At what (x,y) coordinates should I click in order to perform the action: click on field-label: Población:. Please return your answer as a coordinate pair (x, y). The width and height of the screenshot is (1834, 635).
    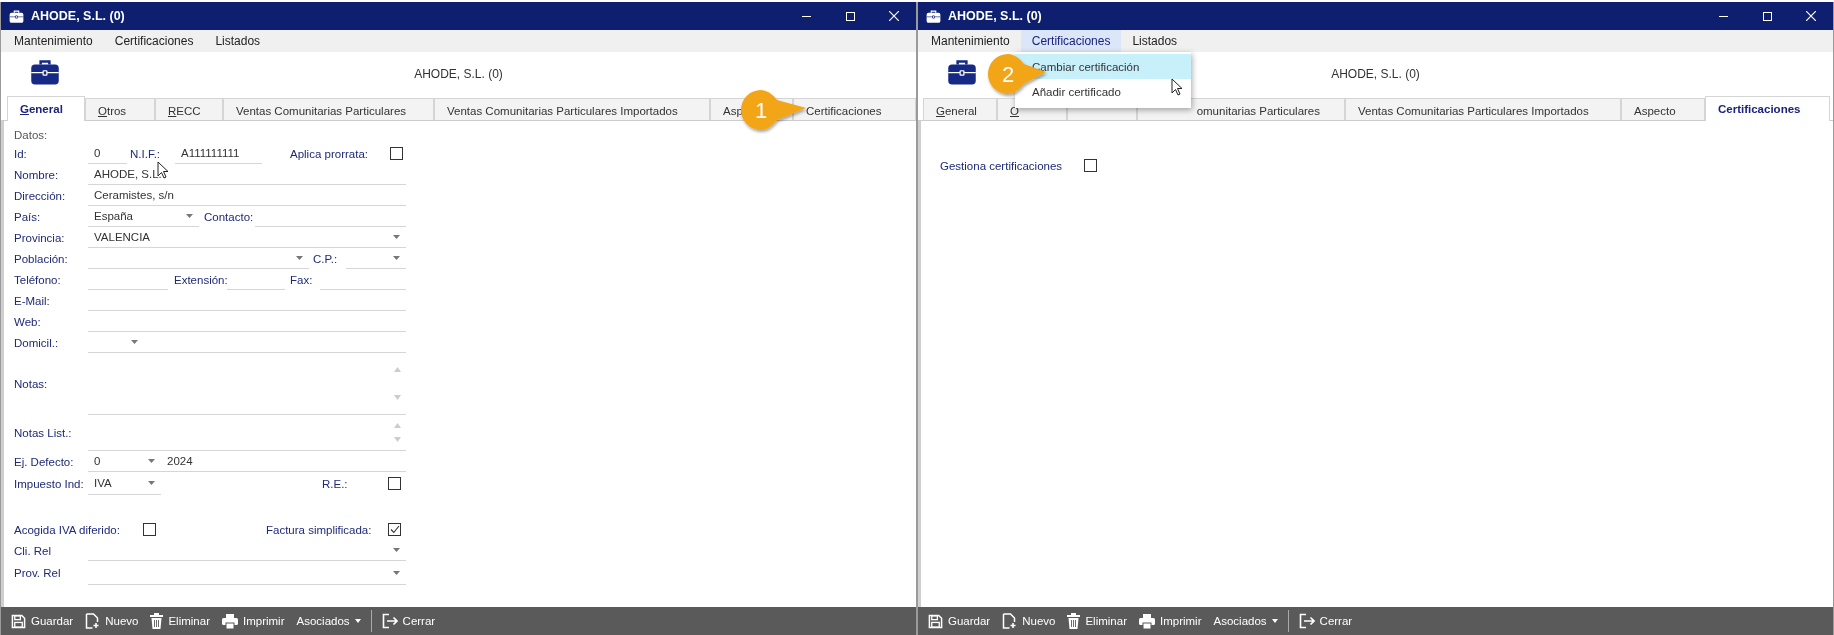
    Looking at the image, I should click on (41, 259).